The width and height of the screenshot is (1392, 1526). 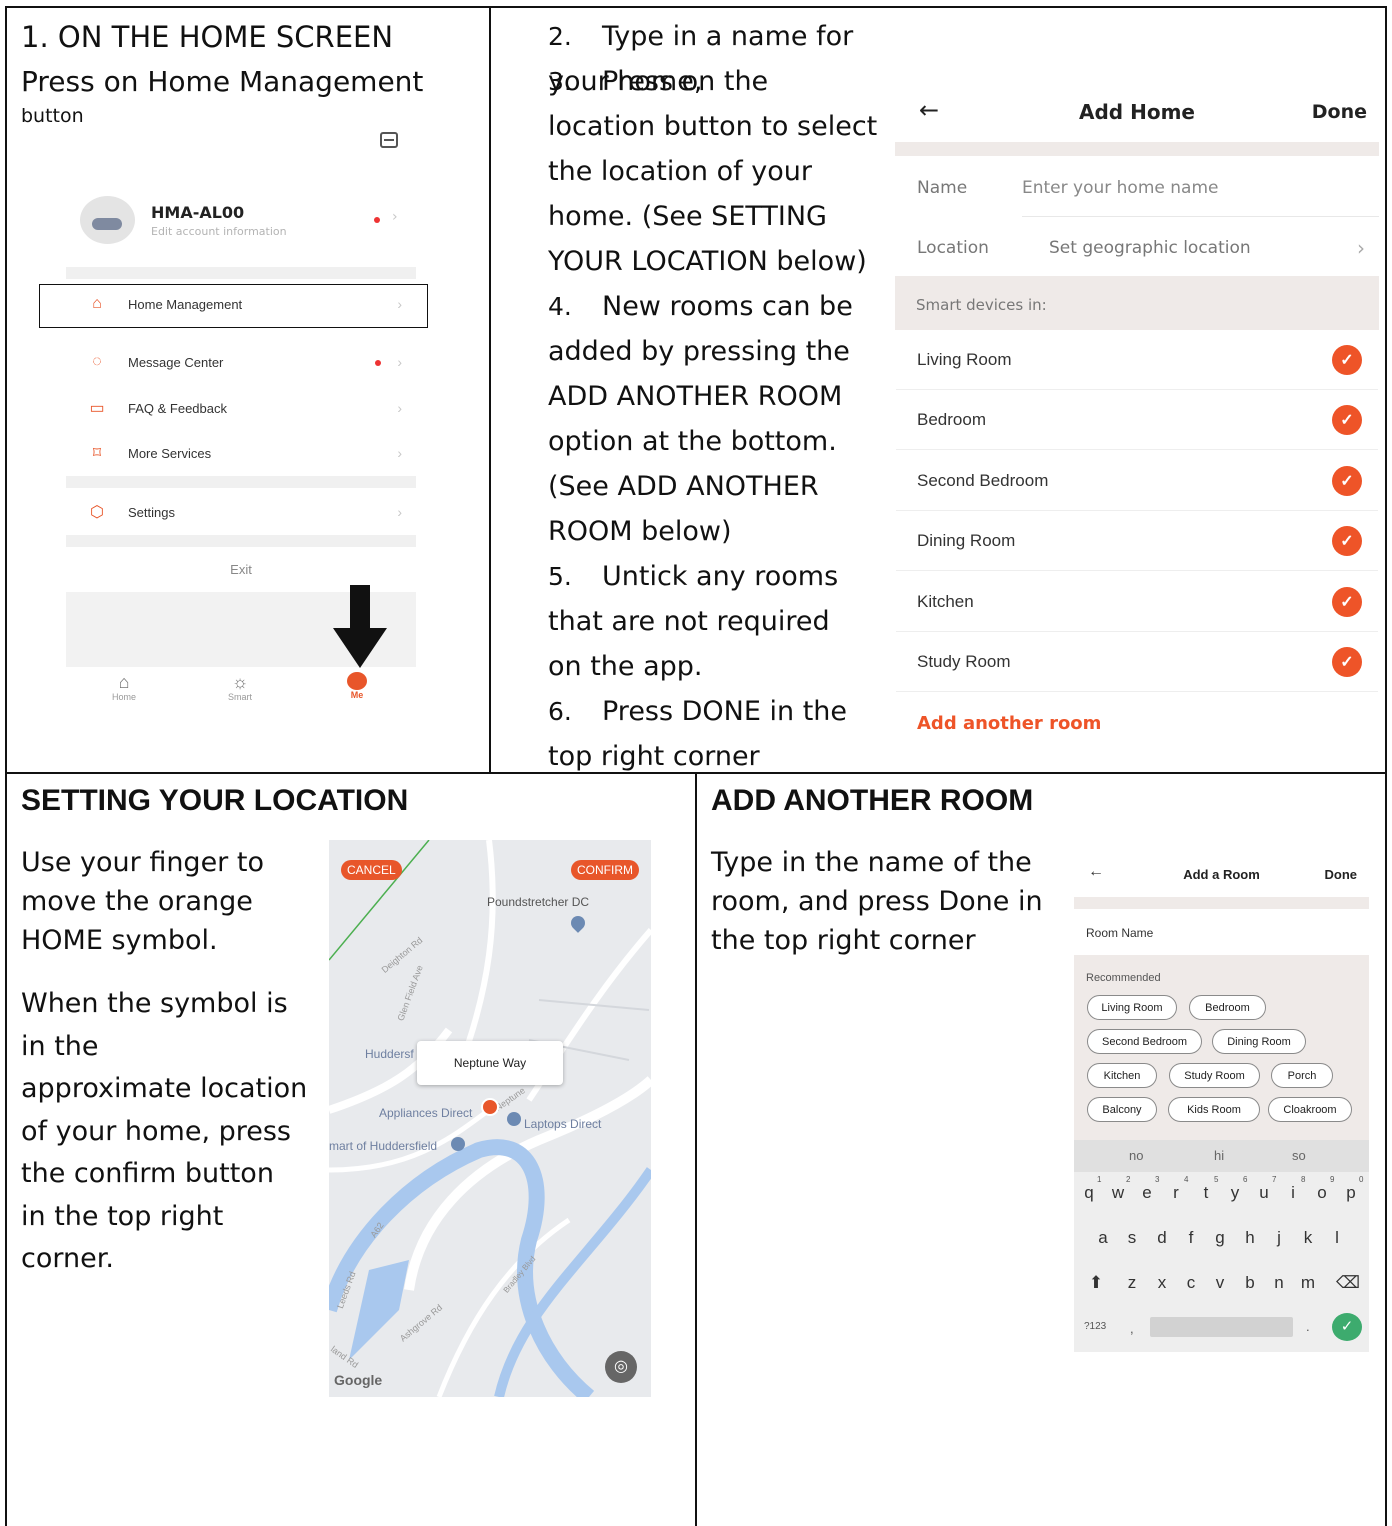 What do you see at coordinates (1302, 1075) in the screenshot?
I see `room-chip: Porch` at bounding box center [1302, 1075].